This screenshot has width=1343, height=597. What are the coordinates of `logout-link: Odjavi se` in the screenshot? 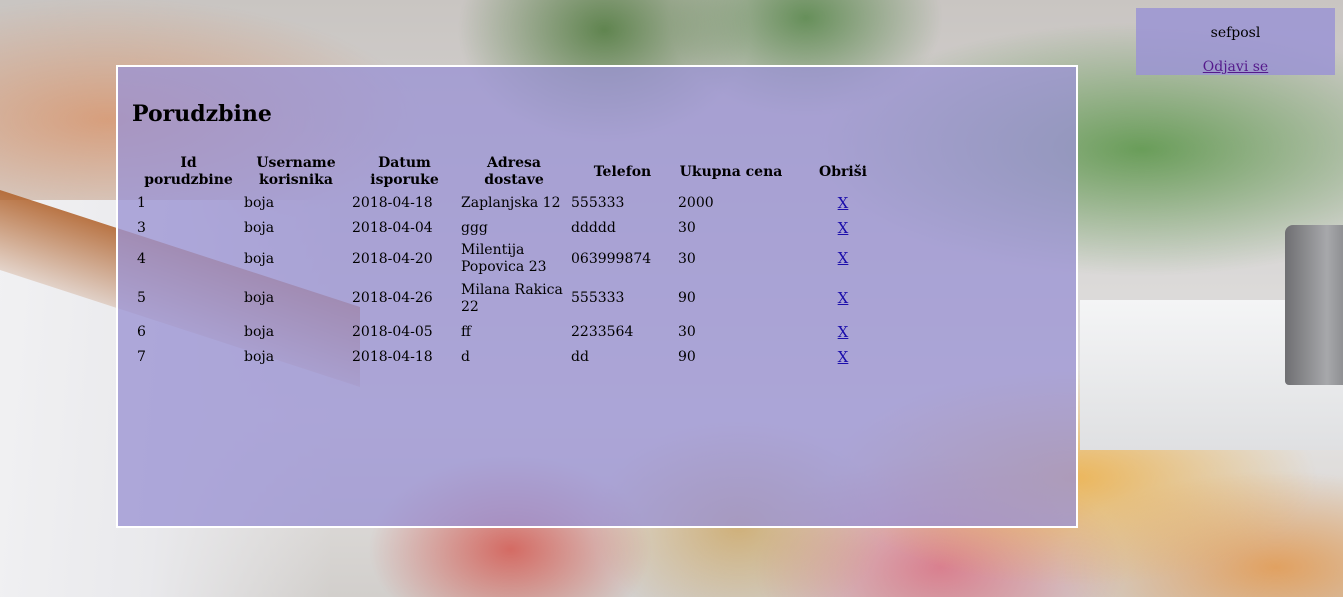 It's located at (1235, 67).